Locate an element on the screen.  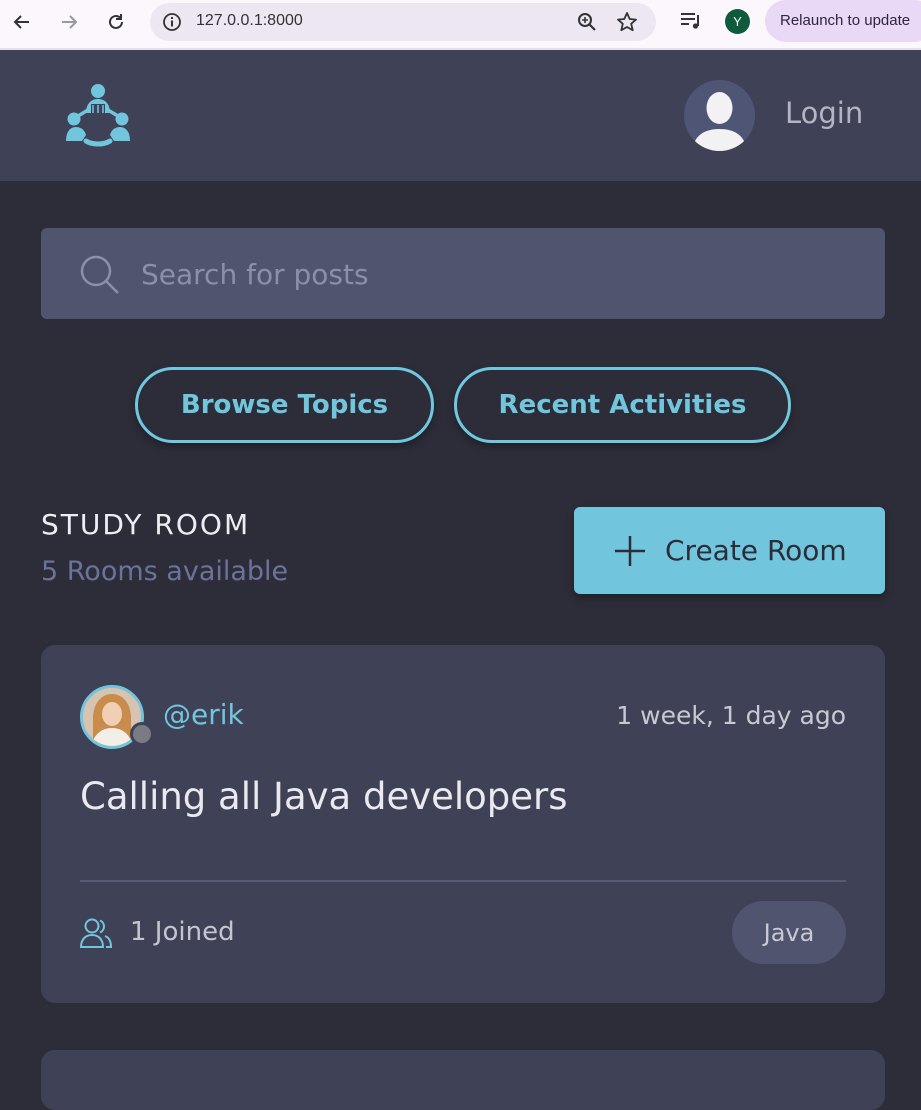
site-info-icon is located at coordinates (172, 22).